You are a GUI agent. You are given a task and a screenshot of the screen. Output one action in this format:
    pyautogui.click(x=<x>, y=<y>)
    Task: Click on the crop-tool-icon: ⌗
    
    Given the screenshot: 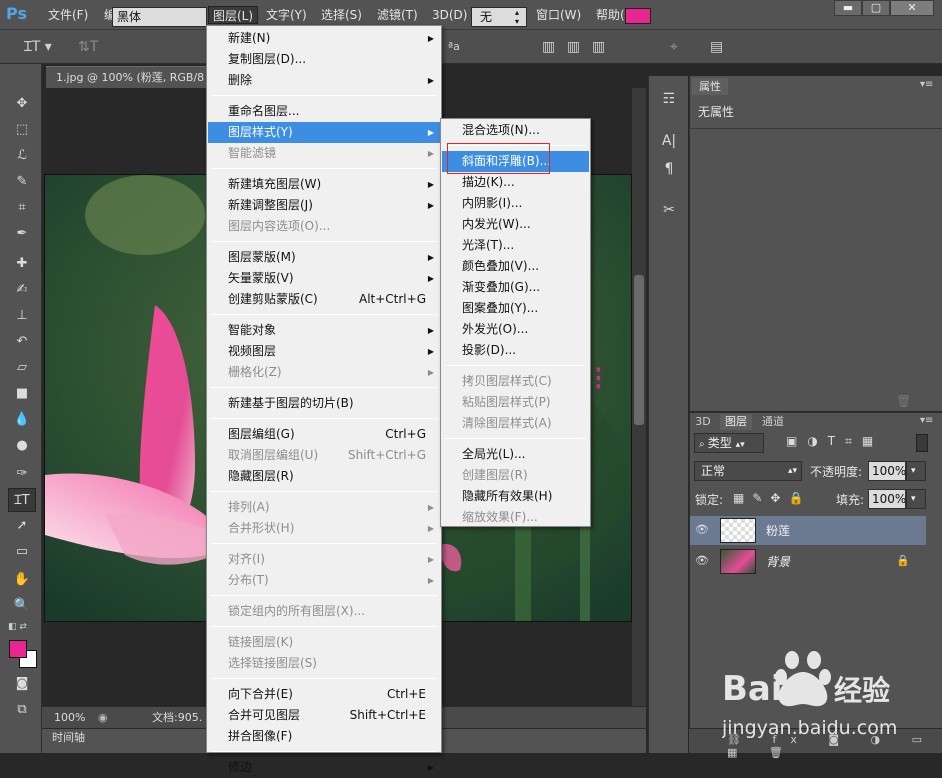 What is the action you would take?
    pyautogui.click(x=22, y=208)
    